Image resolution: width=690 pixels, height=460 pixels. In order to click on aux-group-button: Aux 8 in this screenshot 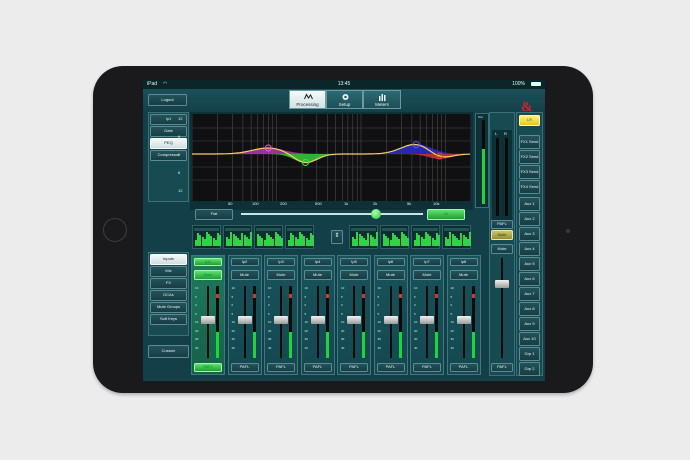, I will do `click(529, 309)`.